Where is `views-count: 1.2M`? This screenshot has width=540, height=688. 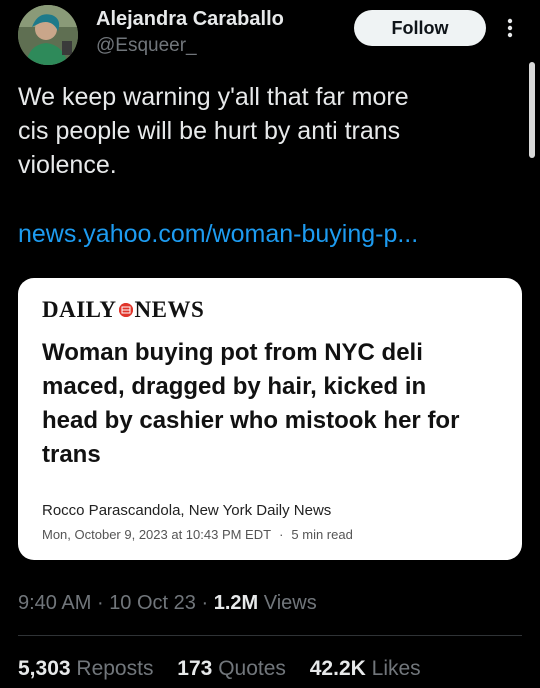
views-count: 1.2M is located at coordinates (236, 603).